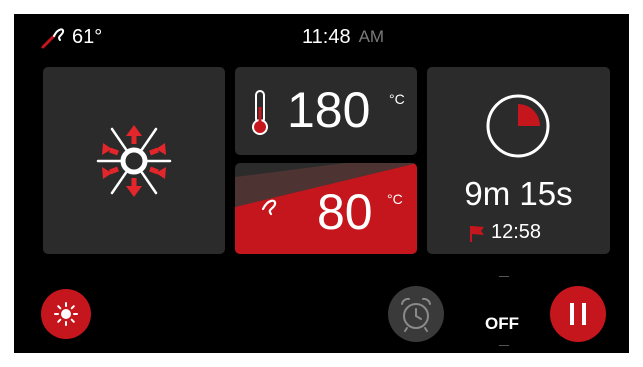 The image size is (643, 367). I want to click on oven-temperature-unit: °C, so click(397, 99).